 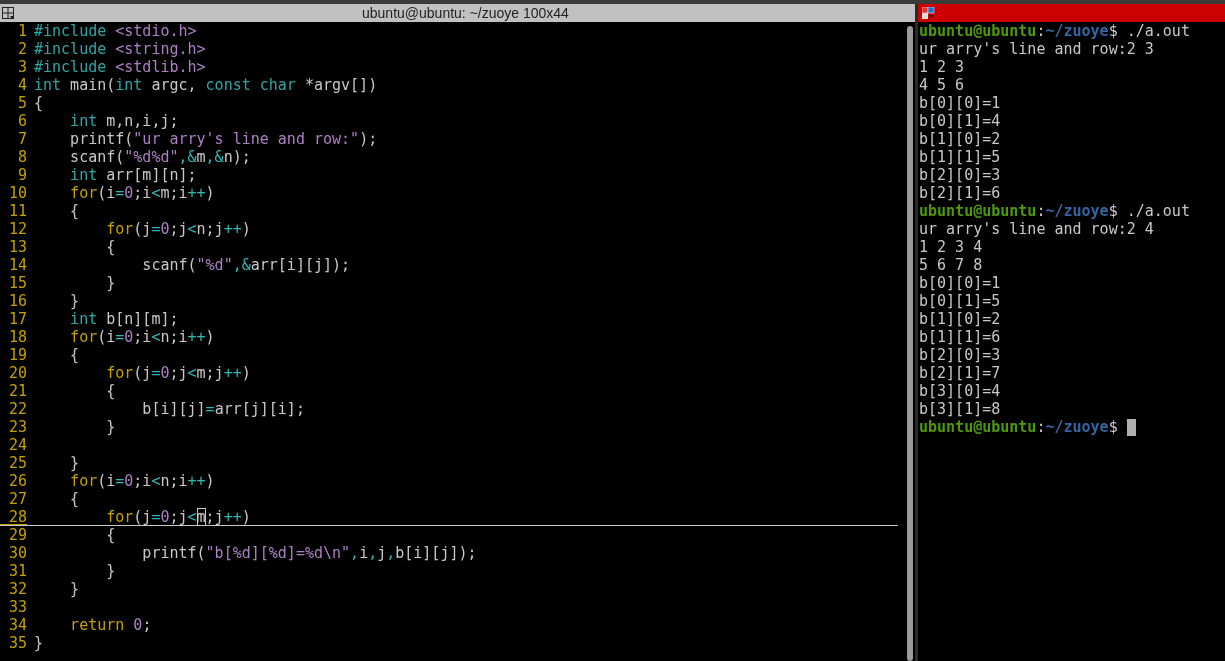 What do you see at coordinates (21, 175) in the screenshot?
I see `line-number: 9` at bounding box center [21, 175].